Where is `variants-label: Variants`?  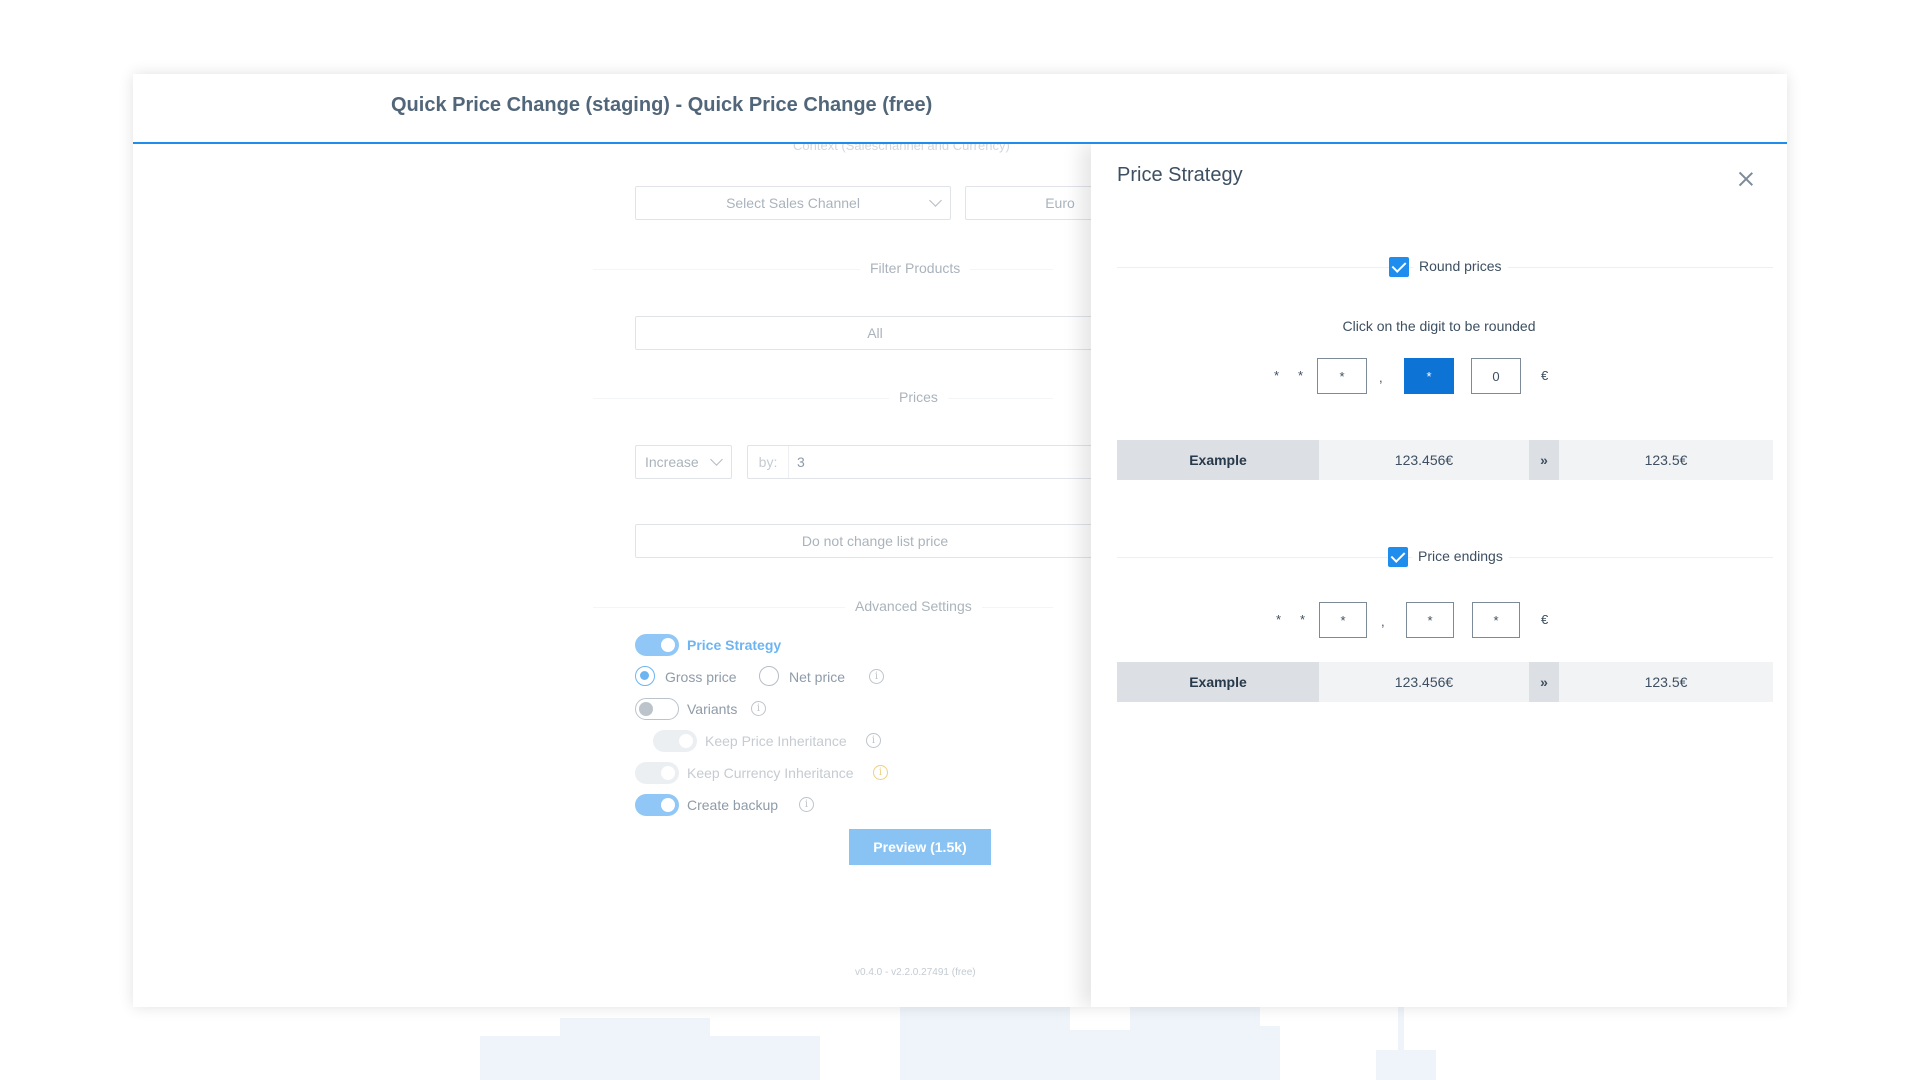 variants-label: Variants is located at coordinates (712, 709).